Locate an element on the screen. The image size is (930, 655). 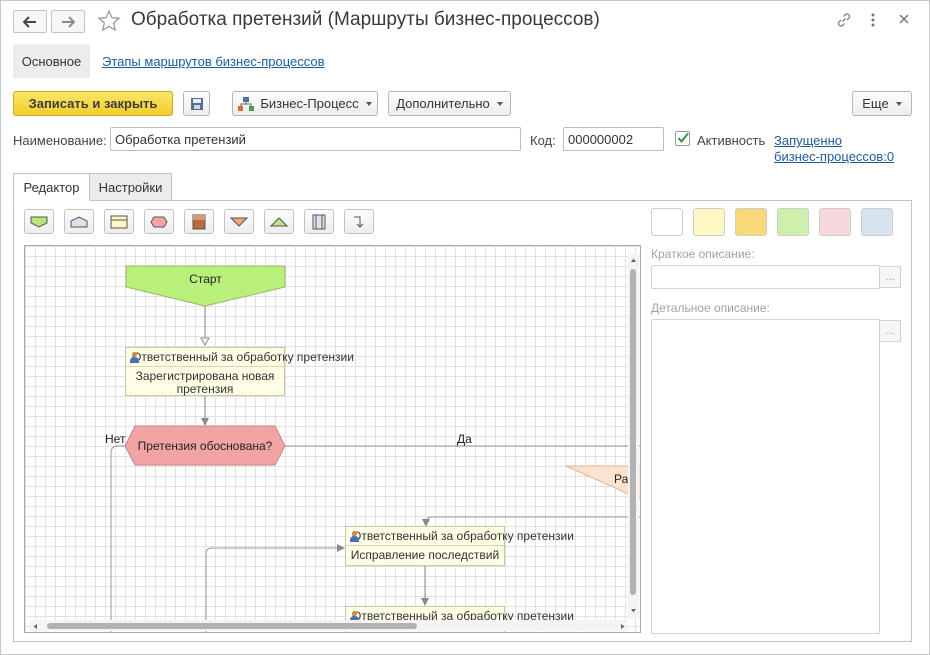
short-description-label: Краткое описание: is located at coordinates (703, 254).